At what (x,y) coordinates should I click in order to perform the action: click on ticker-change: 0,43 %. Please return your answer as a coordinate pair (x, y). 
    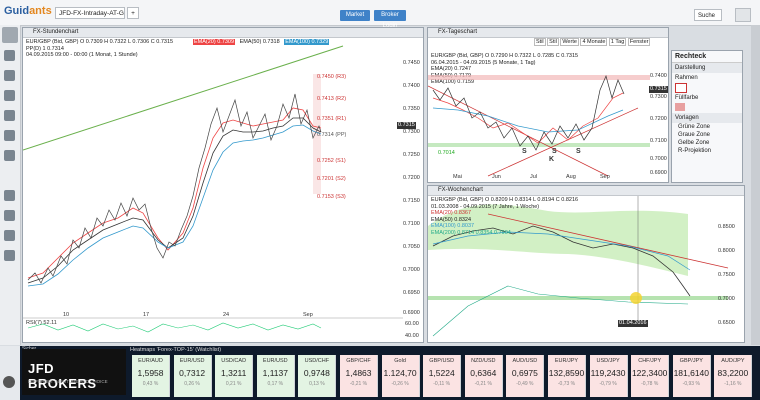
    Looking at the image, I should click on (150, 384).